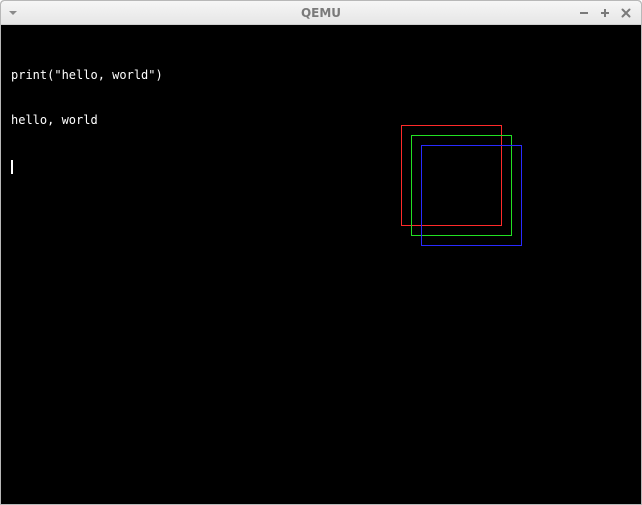 The image size is (642, 505). Describe the element at coordinates (471, 195) in the screenshot. I see `blue-square` at that location.